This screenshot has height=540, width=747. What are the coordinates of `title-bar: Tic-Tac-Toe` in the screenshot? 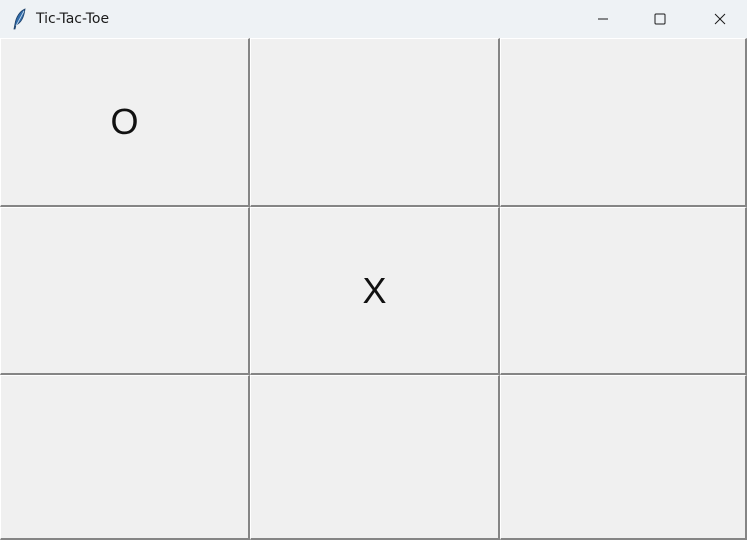 It's located at (373, 19).